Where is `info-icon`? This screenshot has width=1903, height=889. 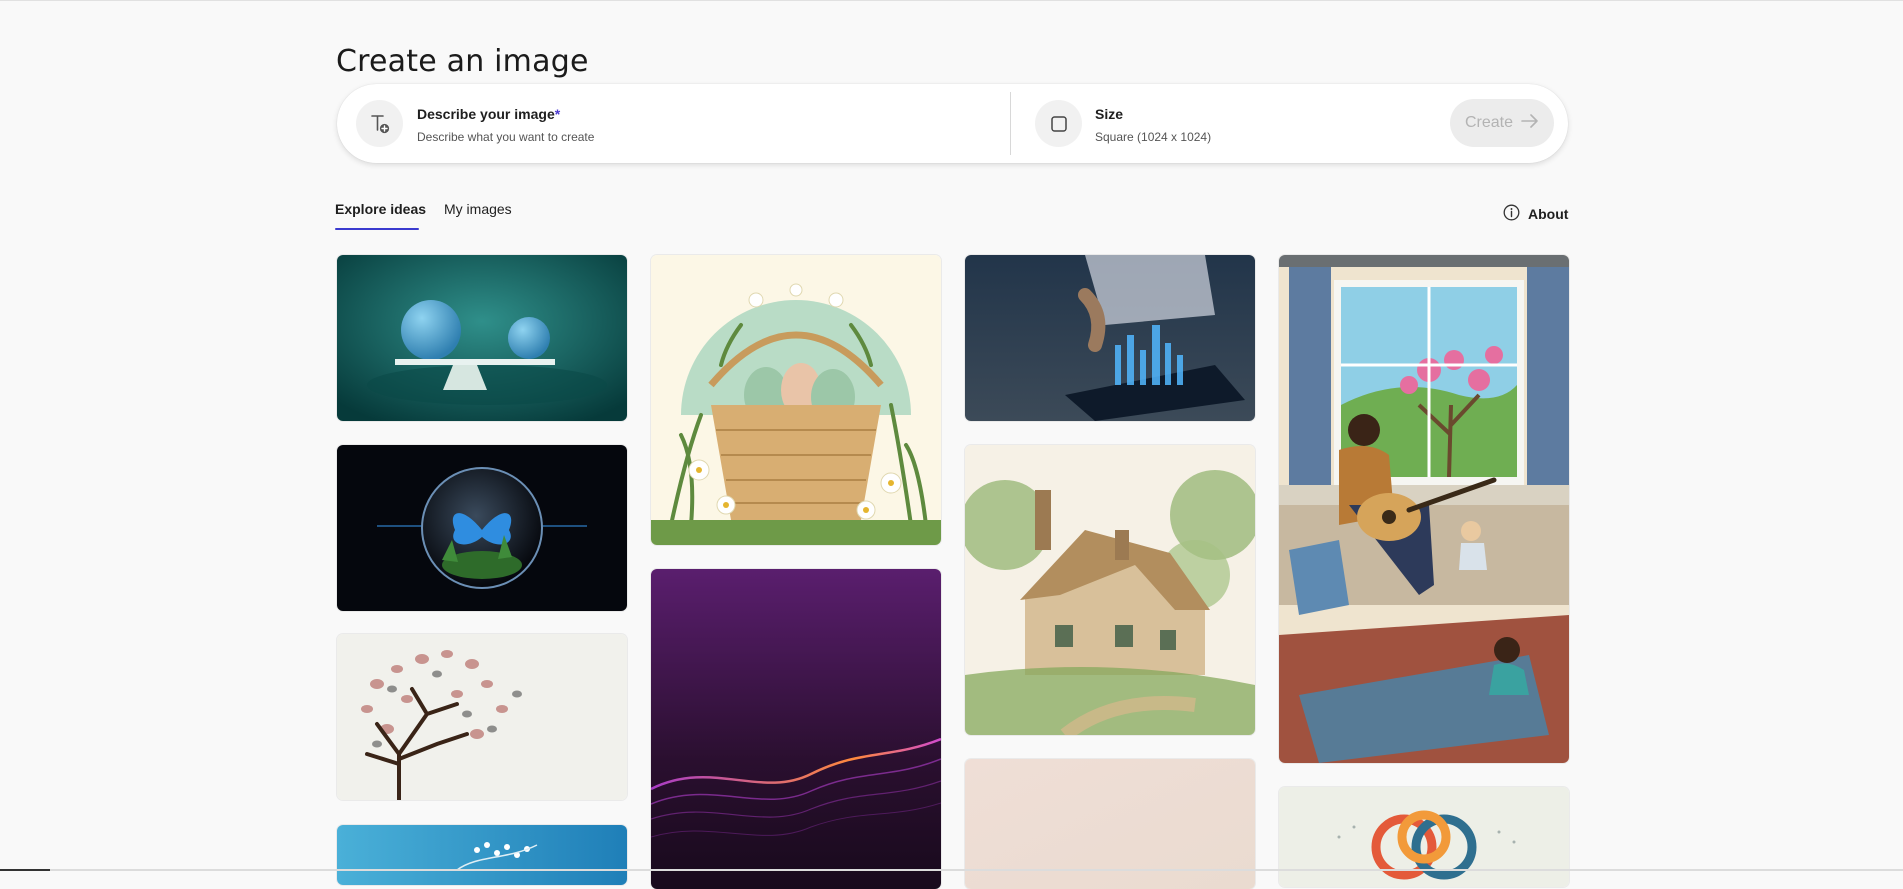
info-icon is located at coordinates (1511, 214).